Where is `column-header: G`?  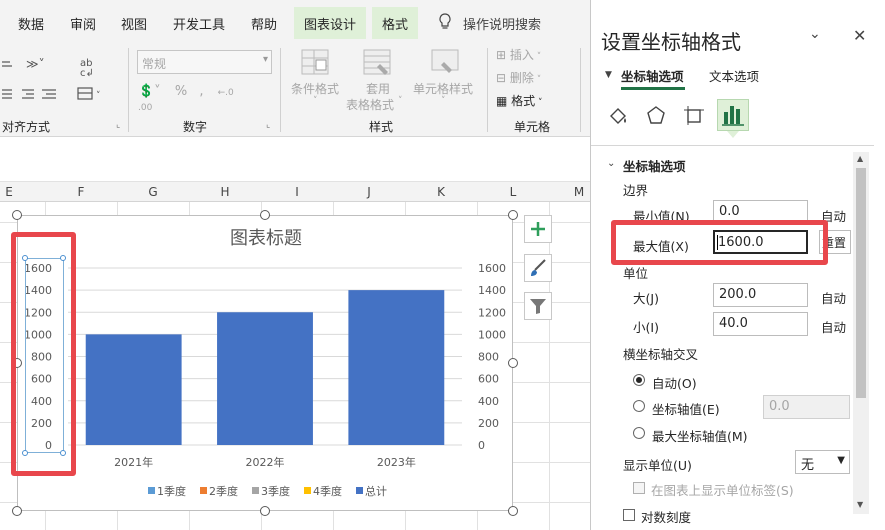
column-header: G is located at coordinates (153, 192).